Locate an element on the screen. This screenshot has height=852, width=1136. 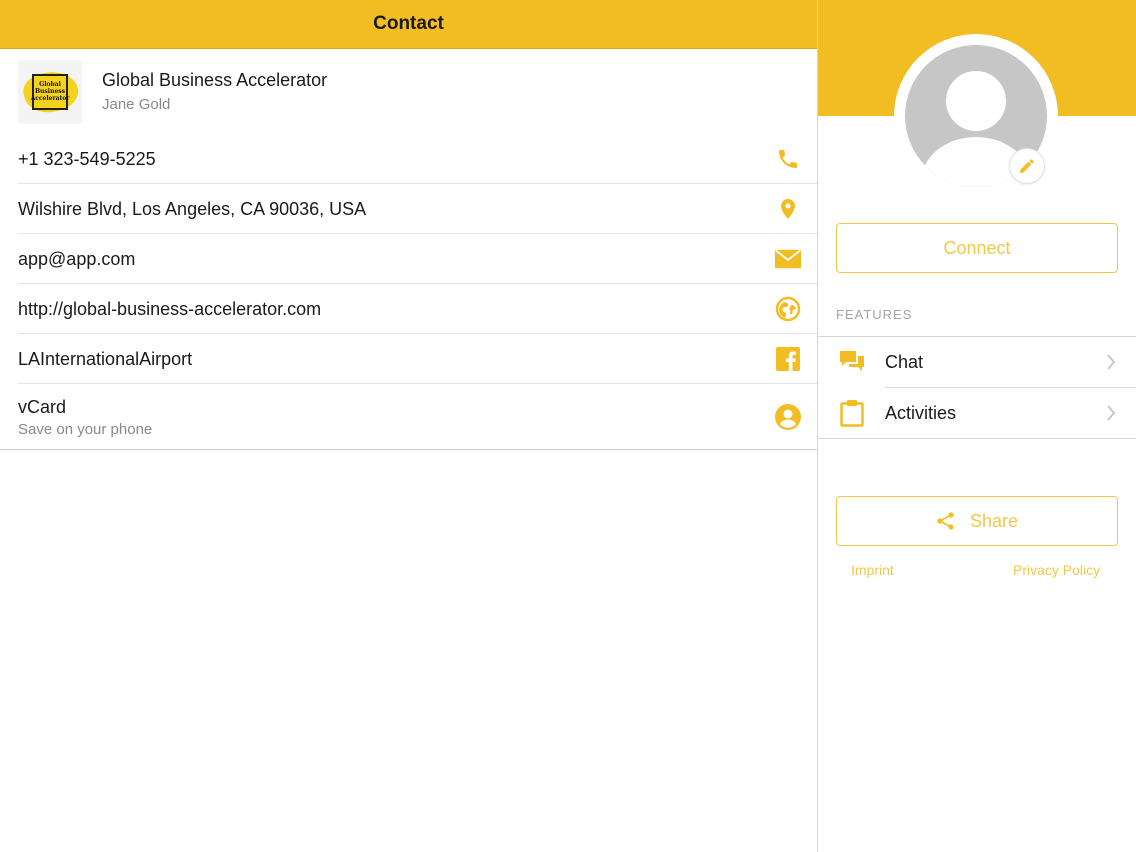
phone-row: +1 323-549-5225 is located at coordinates (408, 159).